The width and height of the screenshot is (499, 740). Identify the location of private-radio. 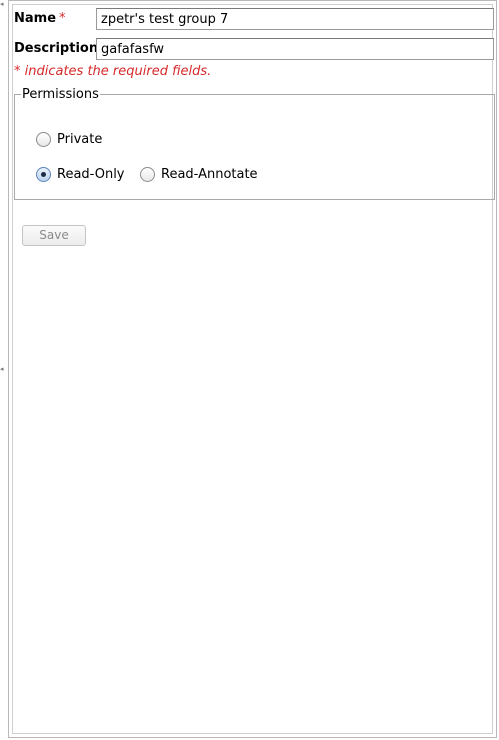
(43, 139).